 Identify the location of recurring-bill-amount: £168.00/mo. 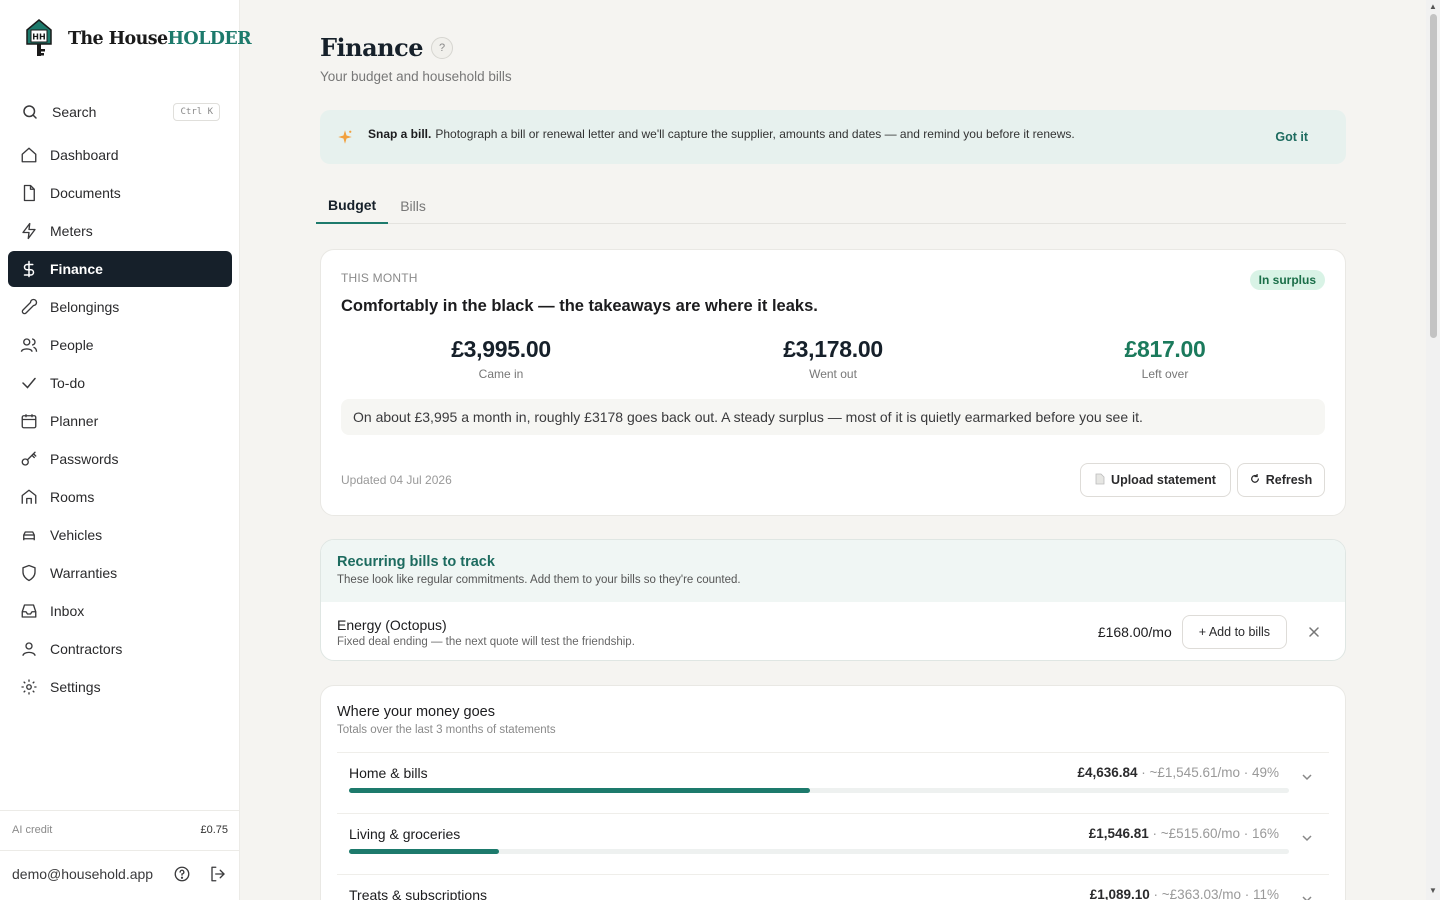
(1134, 632).